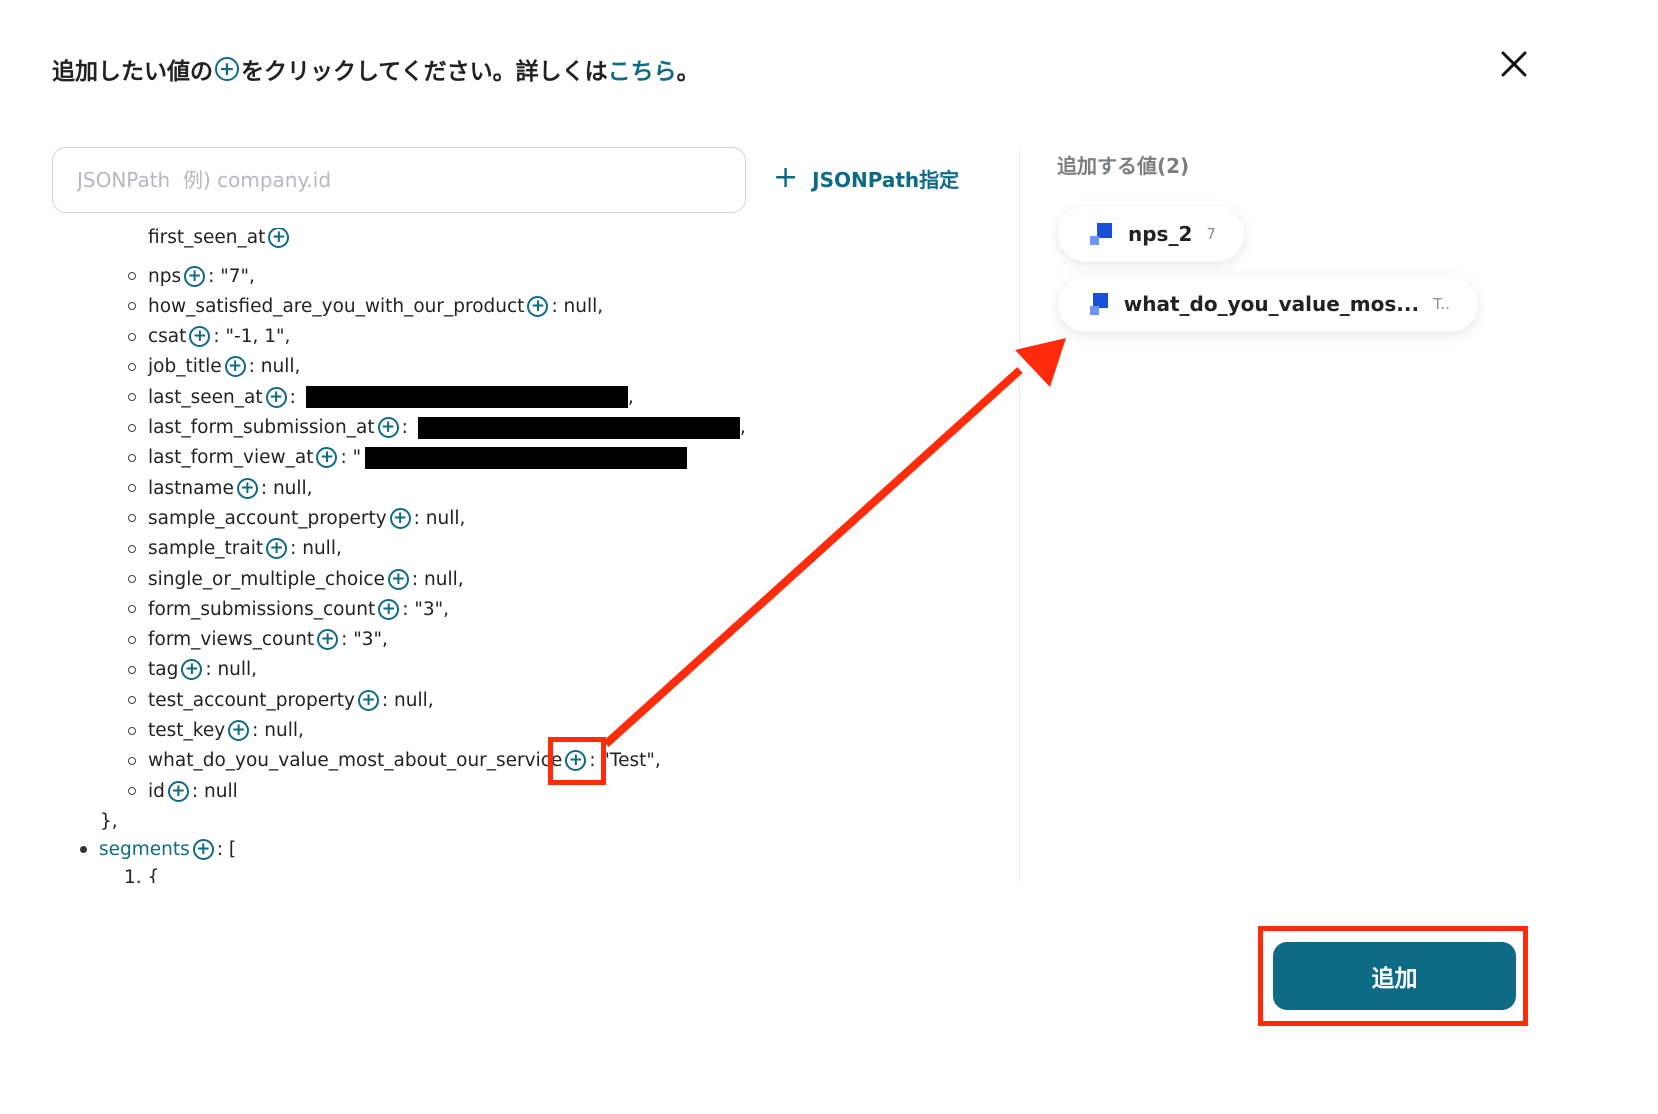 This screenshot has width=1658, height=1114. Describe the element at coordinates (267, 518) in the screenshot. I see `tree-key: sample_account_property` at that location.